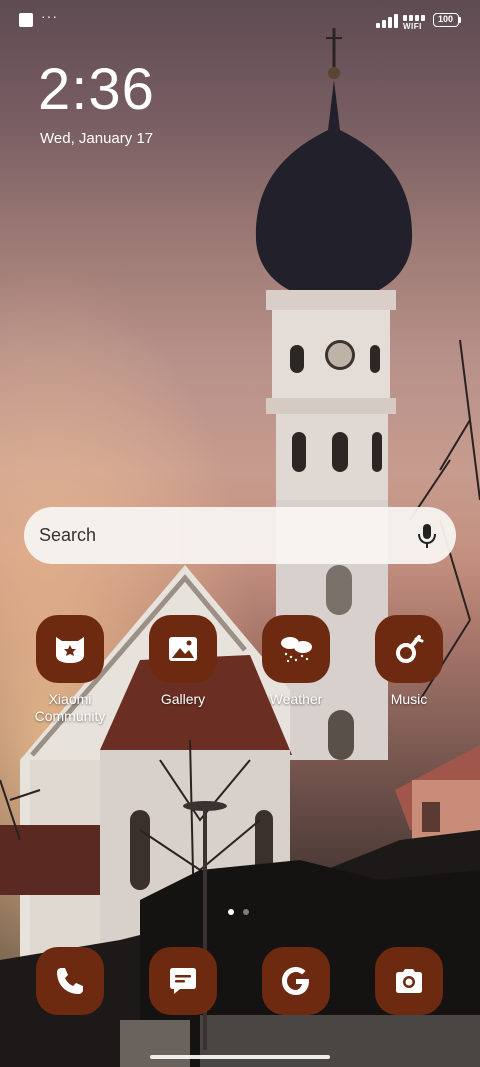 Image resolution: width=480 pixels, height=1067 pixels. Describe the element at coordinates (70, 707) in the screenshot. I see `app-label: Xiaomi Community` at that location.